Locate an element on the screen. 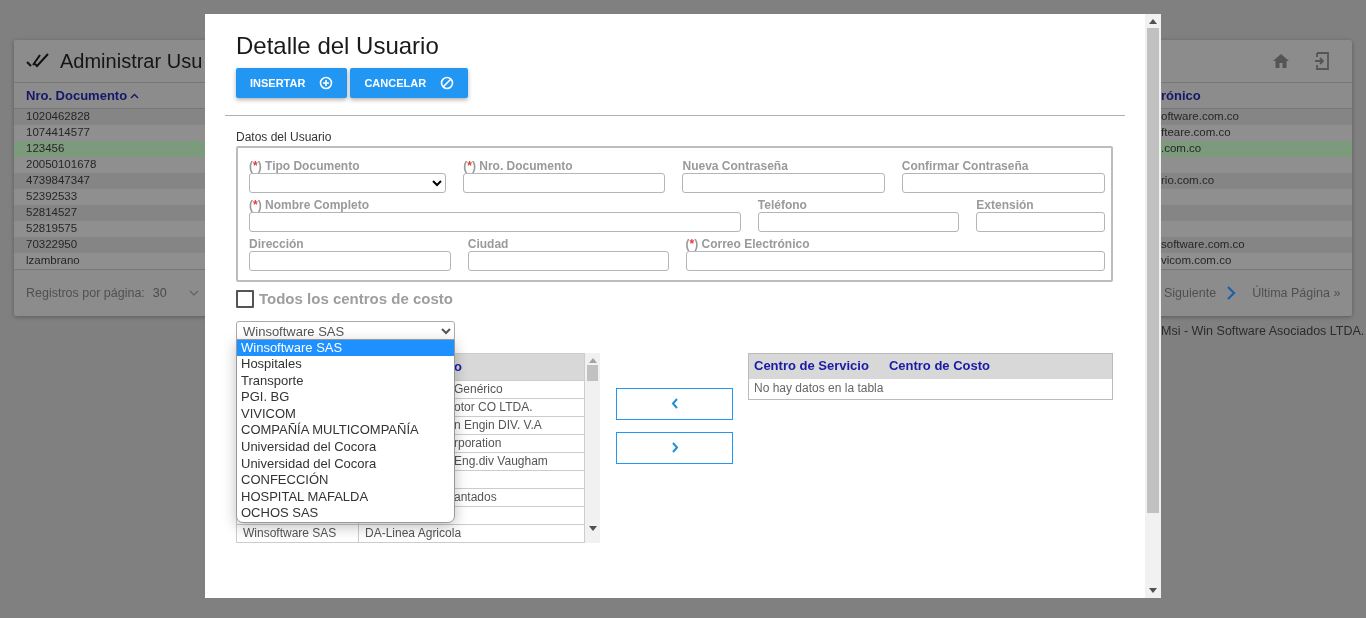  field-label: (*) Correo Electrónico is located at coordinates (748, 244).